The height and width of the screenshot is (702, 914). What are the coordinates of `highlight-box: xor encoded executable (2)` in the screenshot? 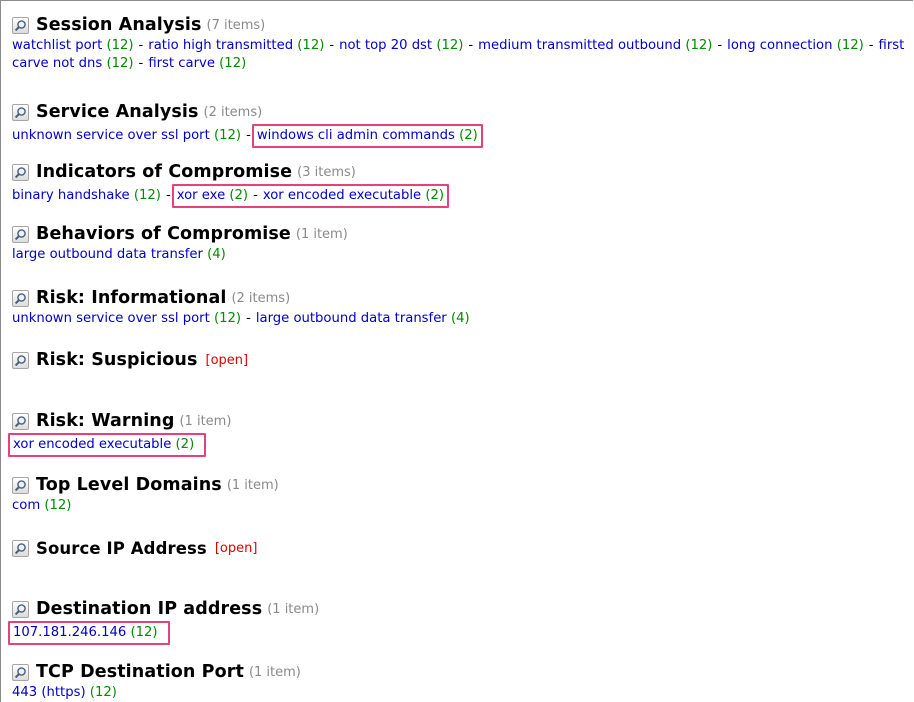 It's located at (107, 445).